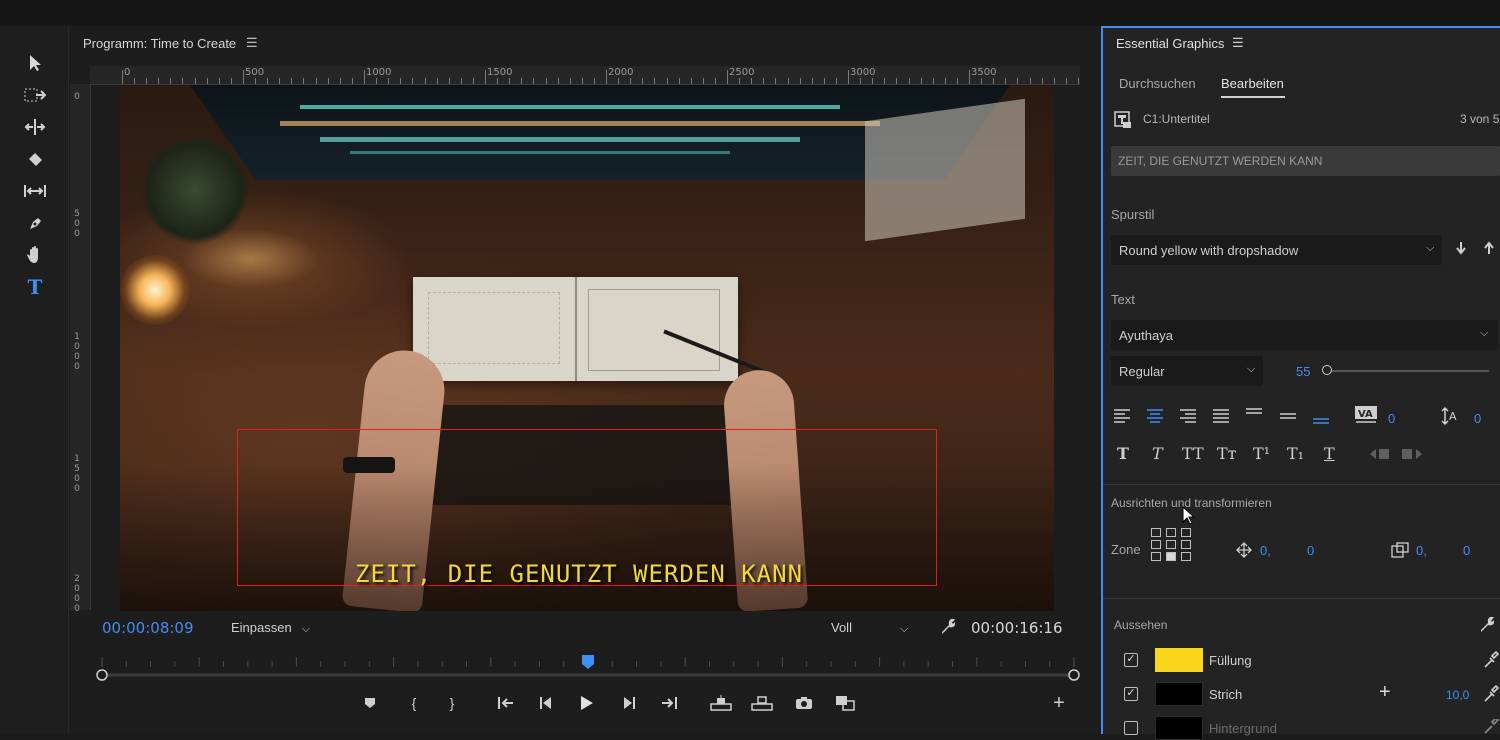 This screenshot has height=740, width=1500. What do you see at coordinates (1265, 550) in the screenshot?
I see `position-x-value: 0,` at bounding box center [1265, 550].